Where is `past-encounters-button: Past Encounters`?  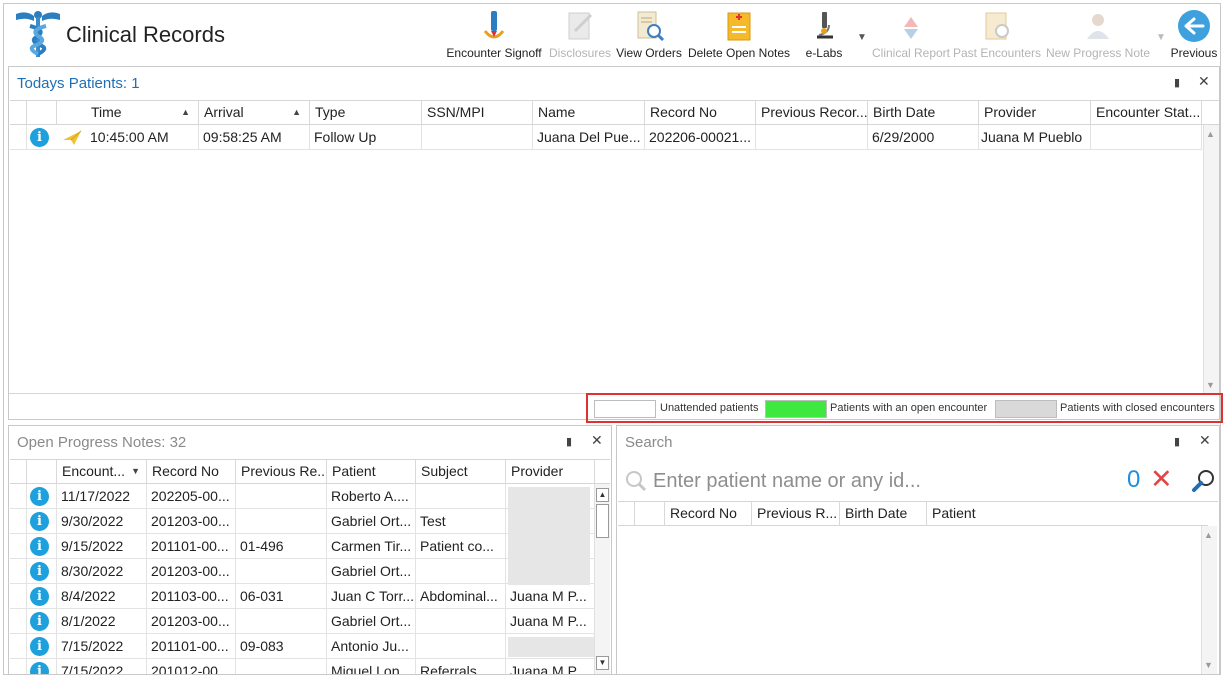
past-encounters-button: Past Encounters is located at coordinates (997, 35).